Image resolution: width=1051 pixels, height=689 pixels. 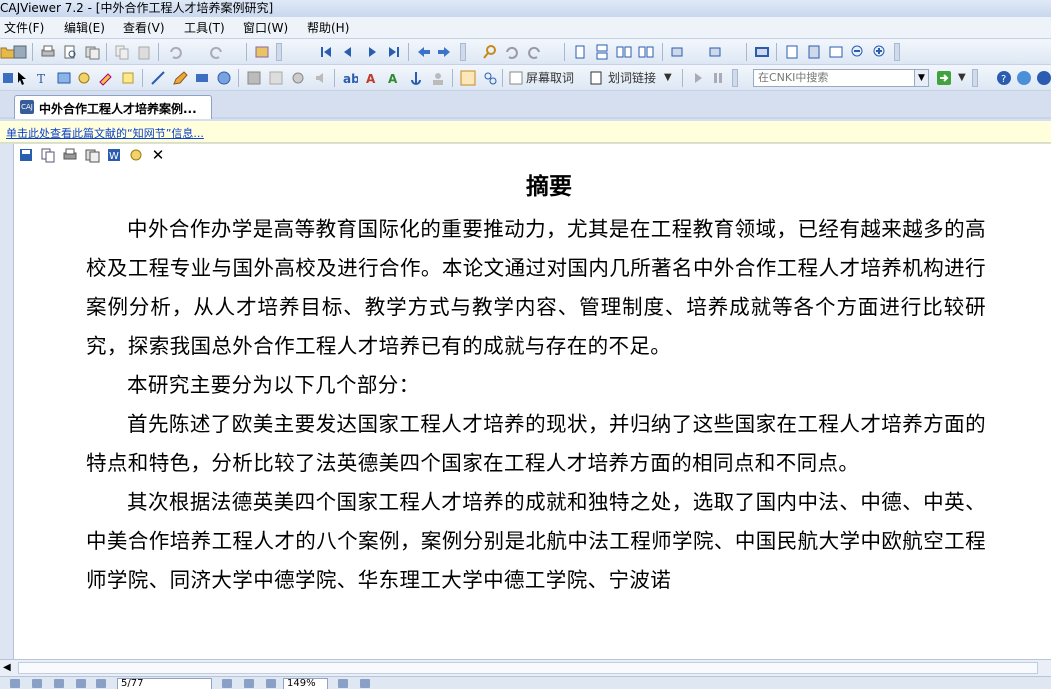 What do you see at coordinates (416, 78) in the screenshot?
I see `anchor-icon` at bounding box center [416, 78].